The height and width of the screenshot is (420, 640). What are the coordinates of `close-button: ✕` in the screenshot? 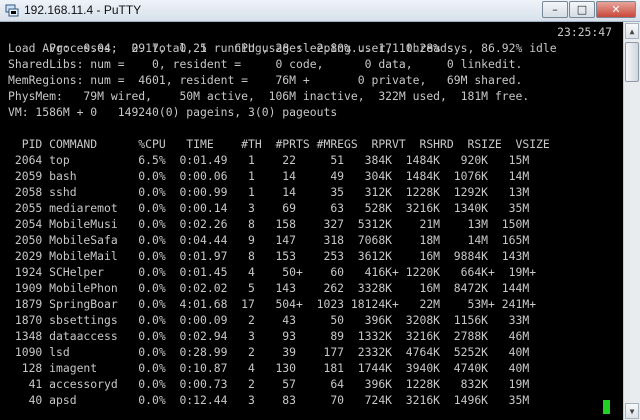 It's located at (616, 9).